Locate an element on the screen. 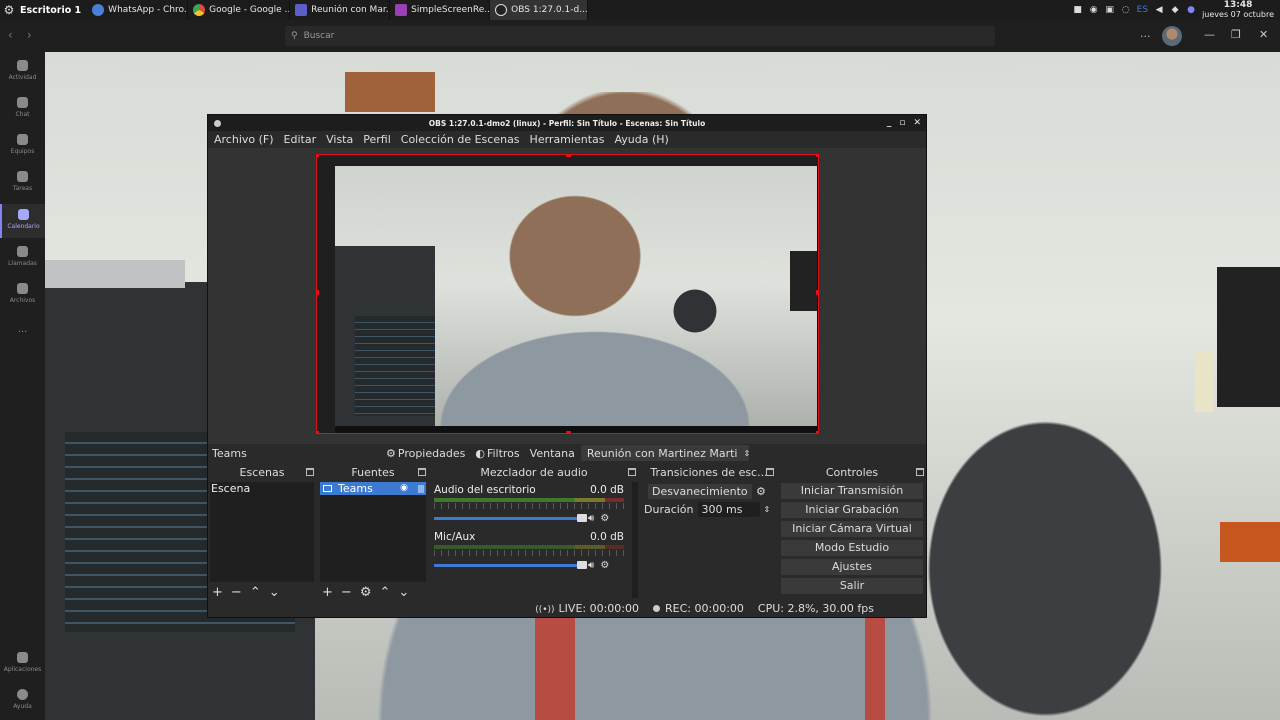 The height and width of the screenshot is (720, 1280). maximize-icon: ❐ is located at coordinates (1236, 34).